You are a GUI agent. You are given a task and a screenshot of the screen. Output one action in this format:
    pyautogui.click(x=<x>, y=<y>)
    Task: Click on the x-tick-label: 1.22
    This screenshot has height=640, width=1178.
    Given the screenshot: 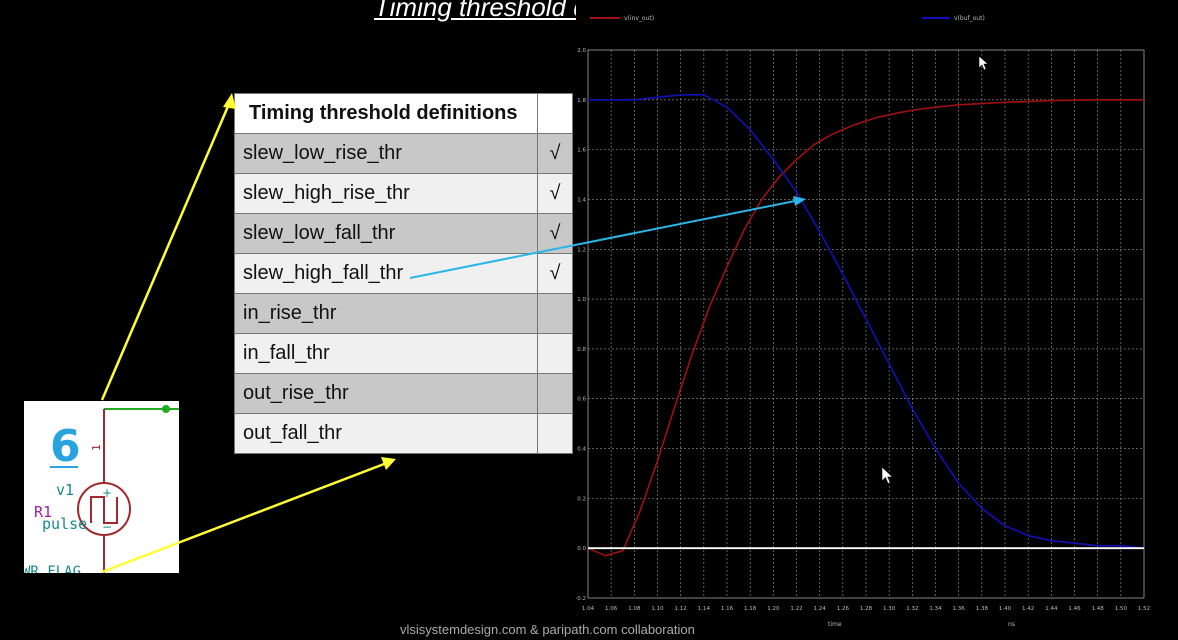 What is the action you would take?
    pyautogui.click(x=796, y=609)
    